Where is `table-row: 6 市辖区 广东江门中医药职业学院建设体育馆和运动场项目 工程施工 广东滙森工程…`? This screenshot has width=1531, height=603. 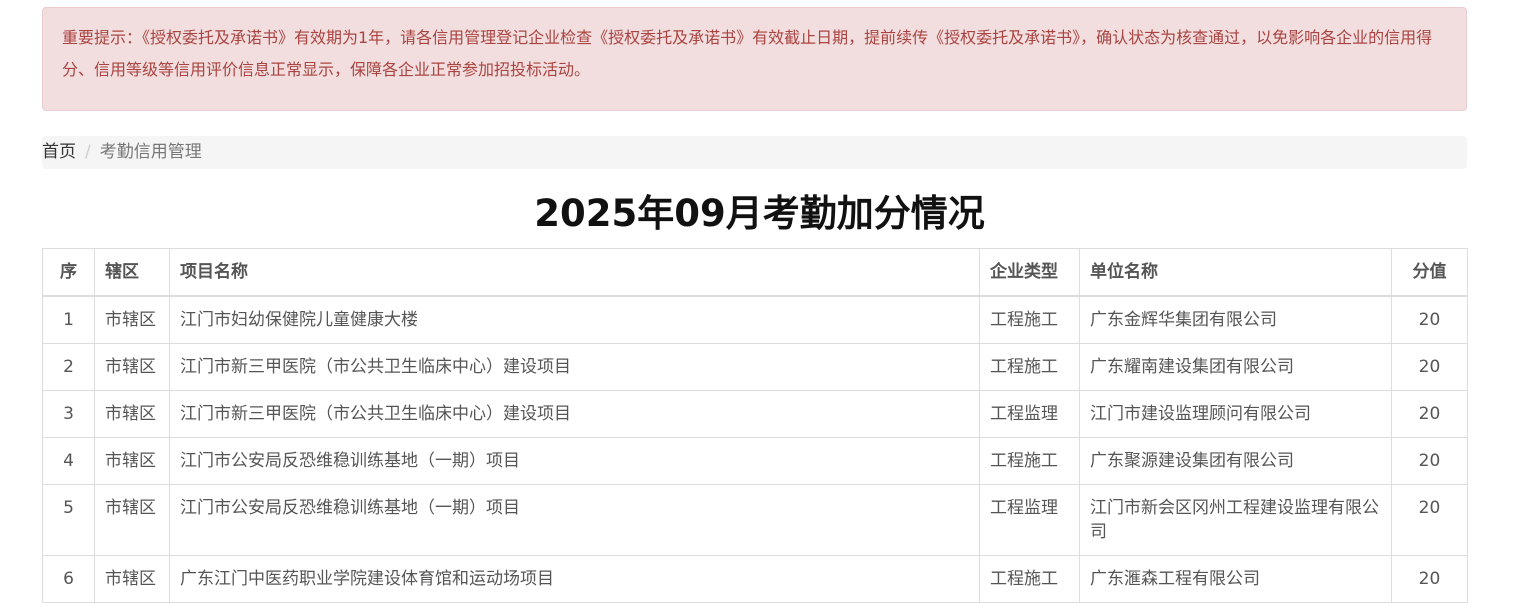
table-row: 6 市辖区 广东江门中医药职业学院建设体育馆和运动场项目 工程施工 广东滙森工程… is located at coordinates (755, 579).